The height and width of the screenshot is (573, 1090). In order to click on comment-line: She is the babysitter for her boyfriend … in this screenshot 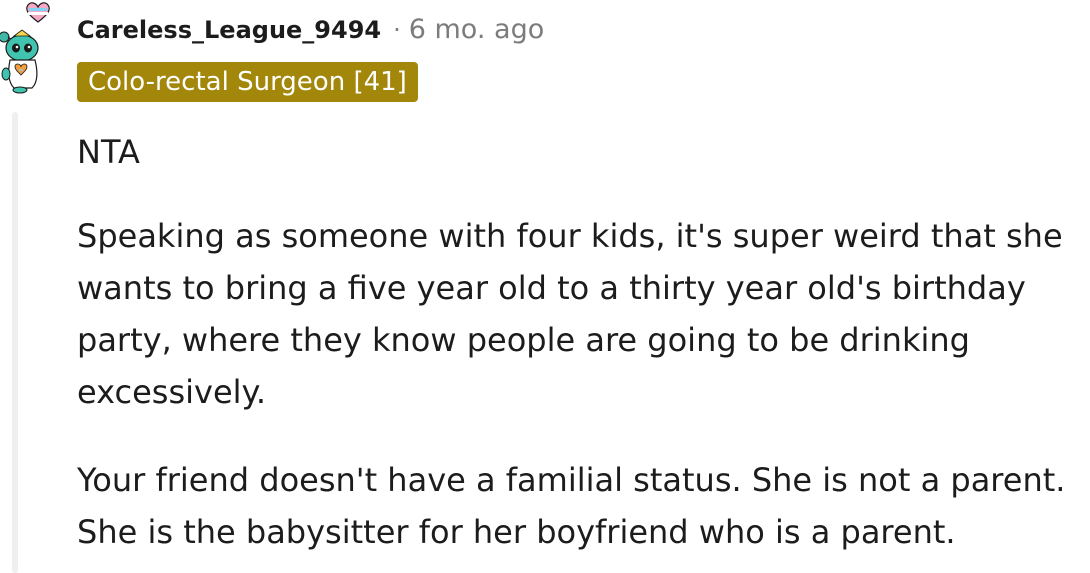, I will do `click(516, 532)`.